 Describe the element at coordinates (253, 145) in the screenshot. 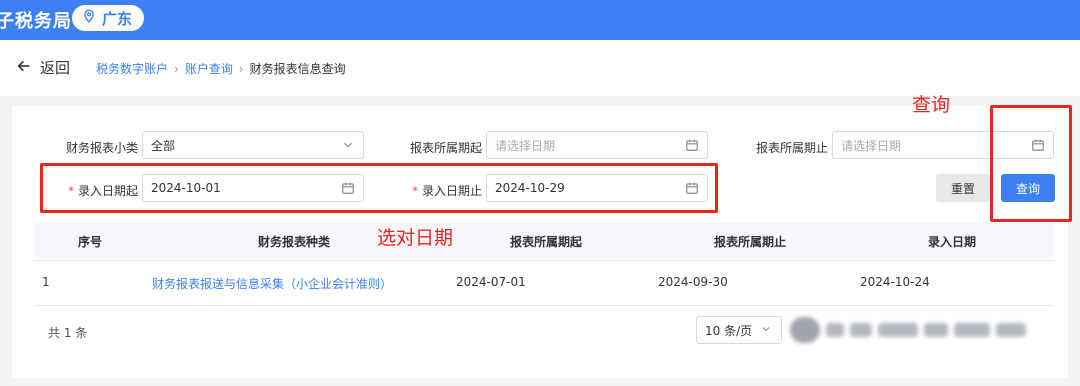

I see `category-select: 全部` at that location.